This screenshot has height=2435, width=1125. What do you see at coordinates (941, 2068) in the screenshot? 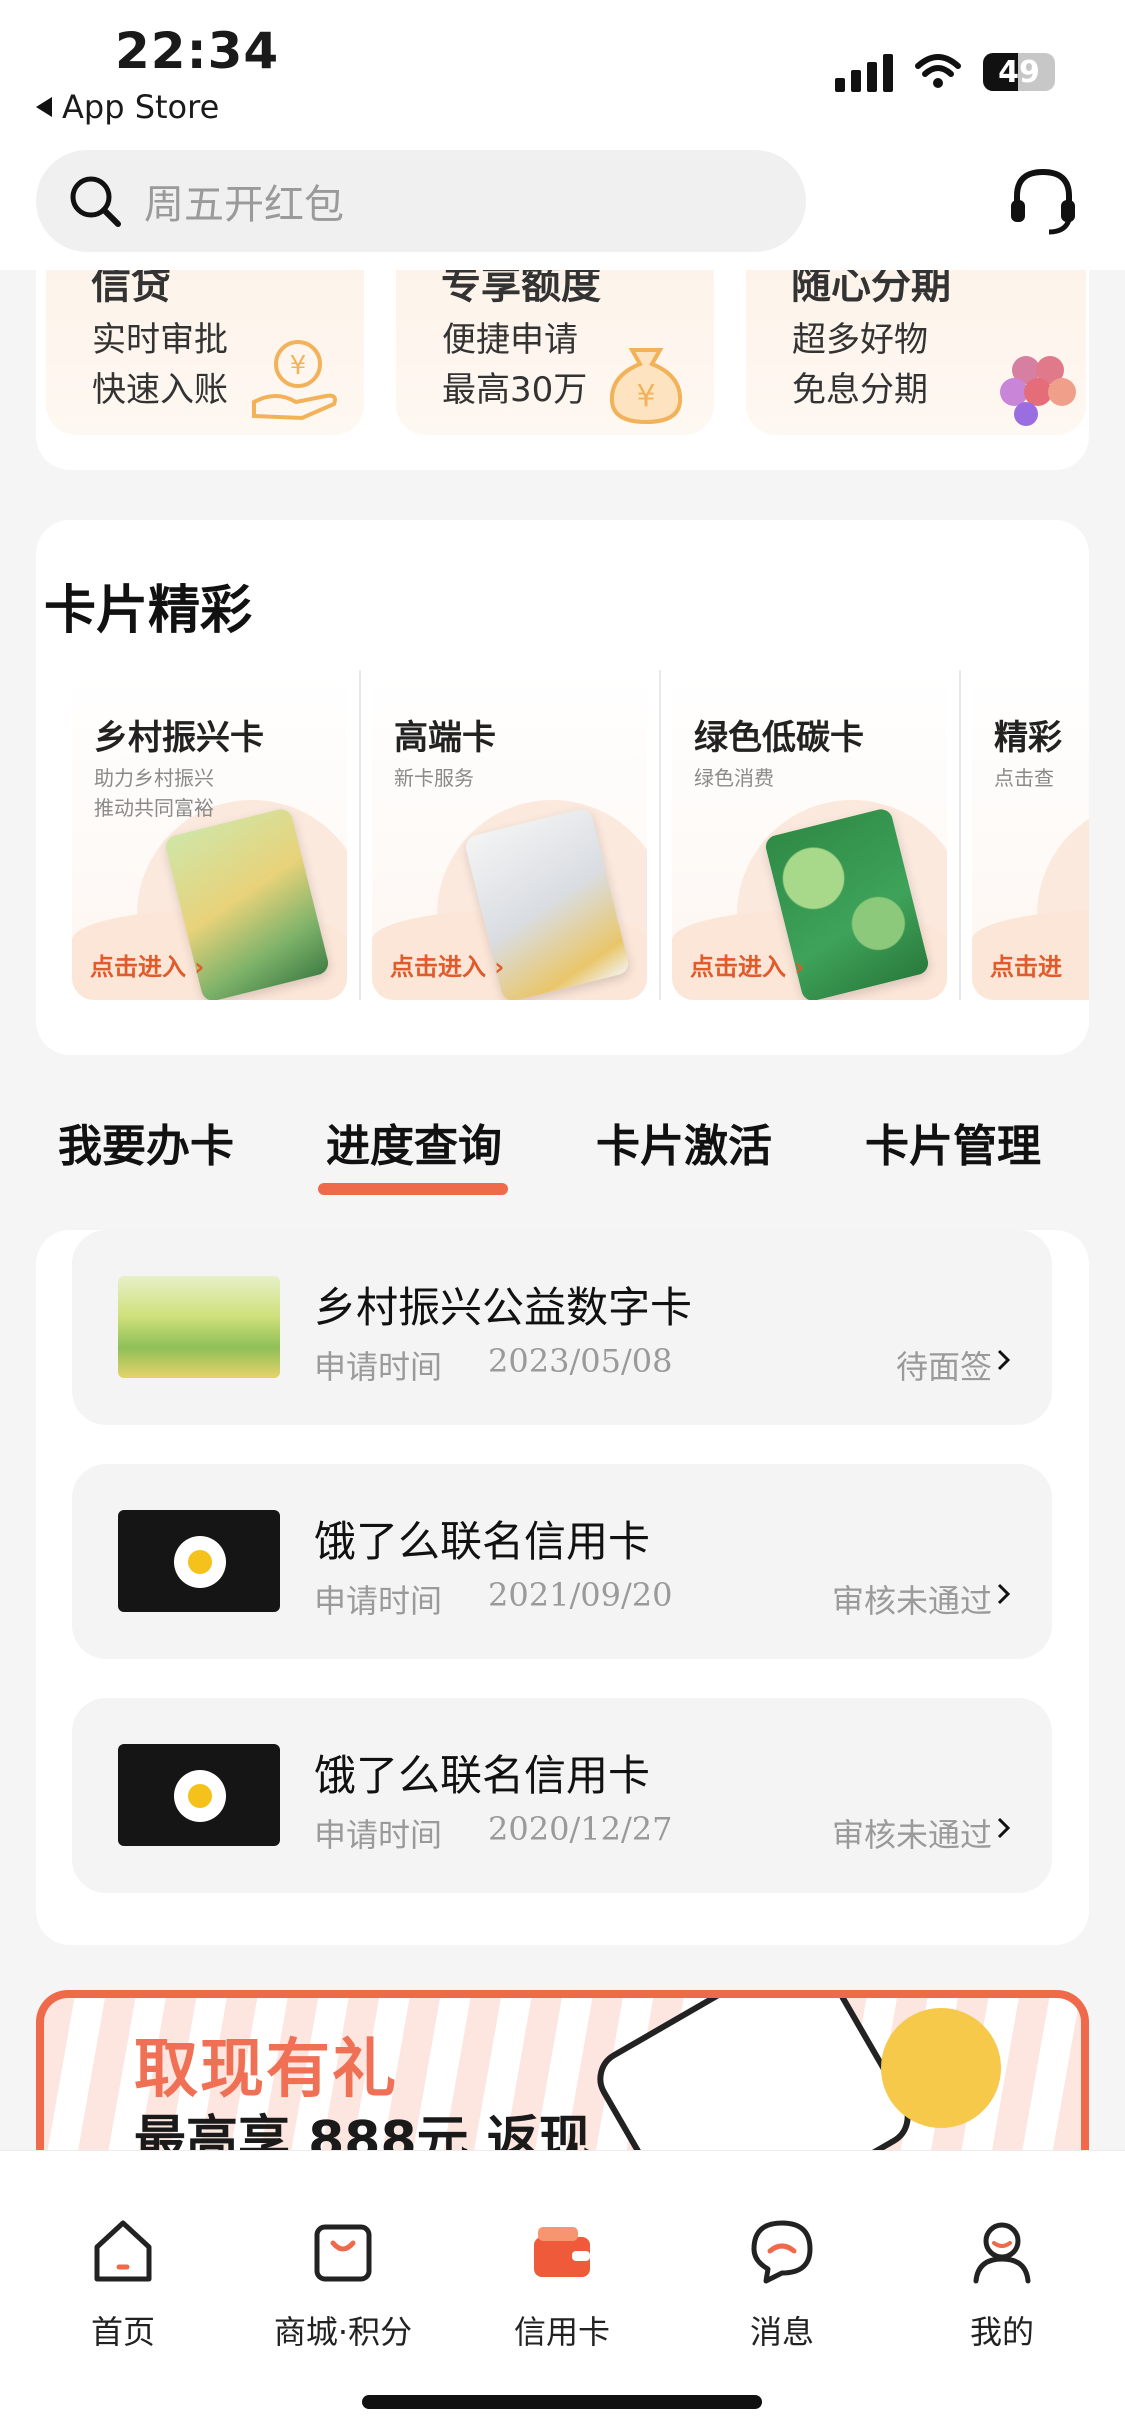
I see `mascot-illustration` at bounding box center [941, 2068].